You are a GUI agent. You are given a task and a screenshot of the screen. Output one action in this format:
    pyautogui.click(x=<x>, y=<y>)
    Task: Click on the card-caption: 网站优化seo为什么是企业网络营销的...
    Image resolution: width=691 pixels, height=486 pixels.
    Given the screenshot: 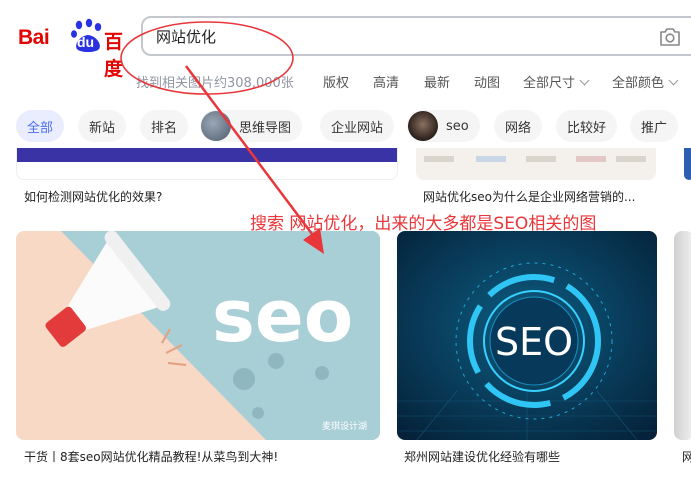 What is the action you would take?
    pyautogui.click(x=540, y=196)
    